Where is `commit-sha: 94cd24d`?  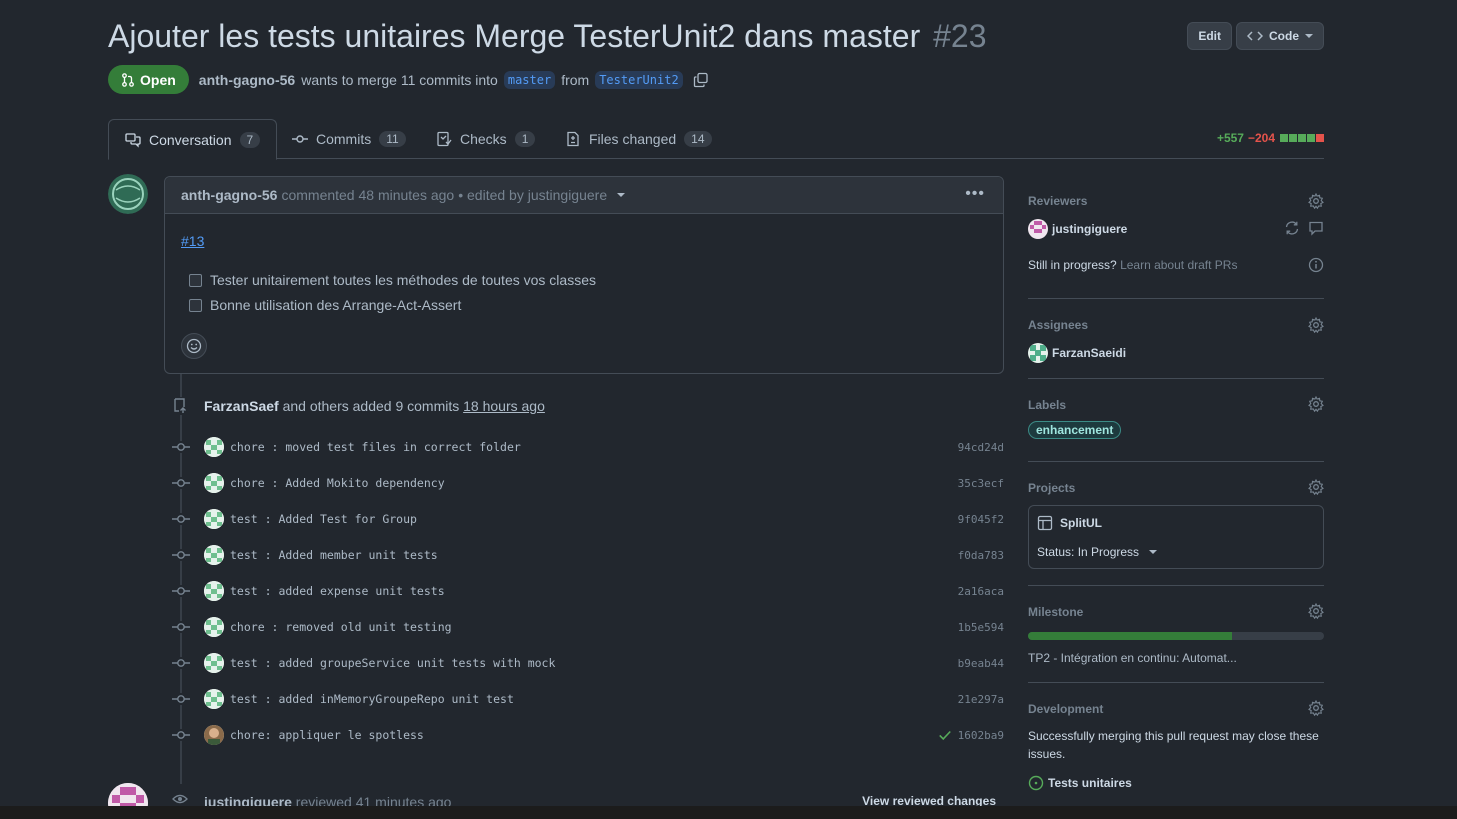
commit-sha: 94cd24d is located at coordinates (981, 447).